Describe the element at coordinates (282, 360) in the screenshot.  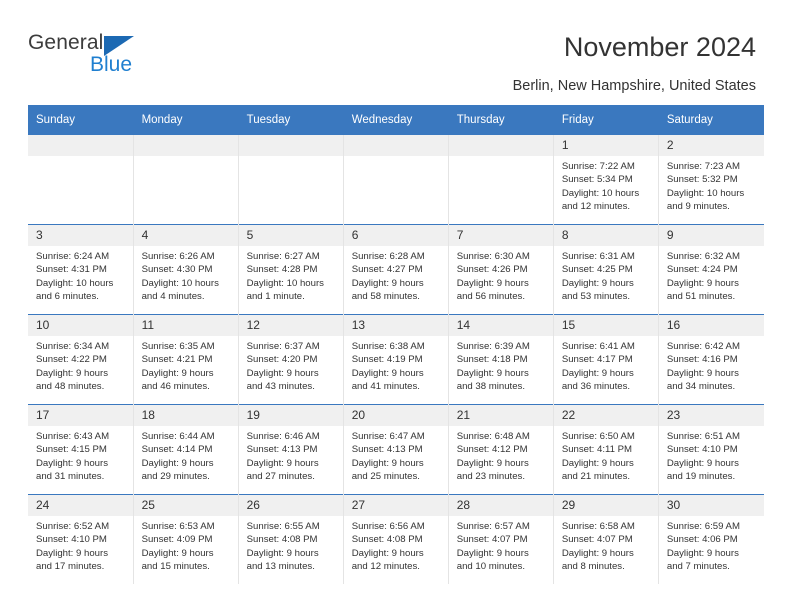
I see `sunset-text: Sunset: 4:20 PM` at that location.